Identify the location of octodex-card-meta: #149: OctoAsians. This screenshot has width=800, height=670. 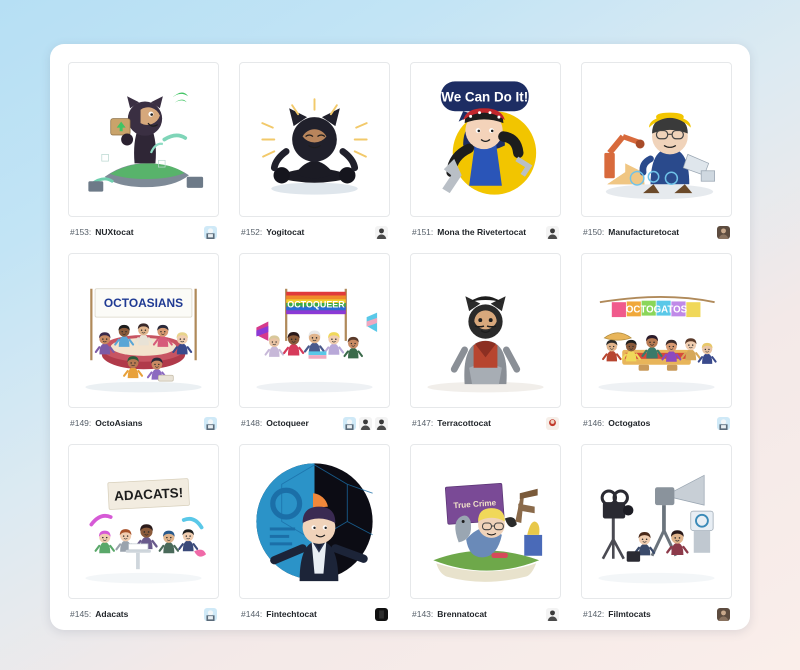
(143, 423).